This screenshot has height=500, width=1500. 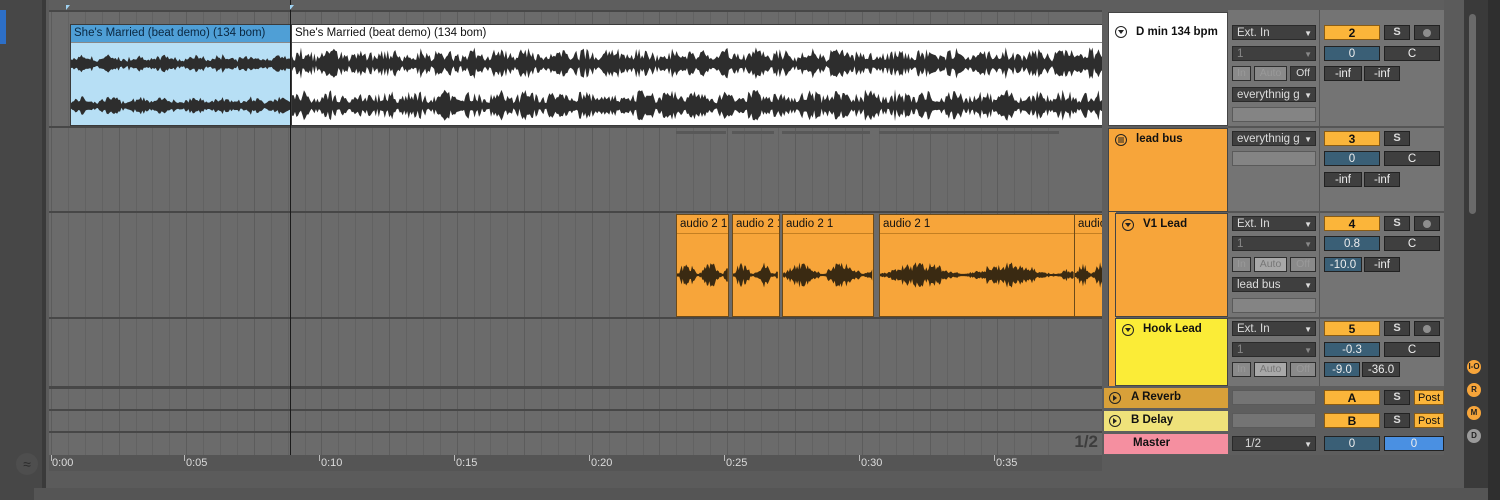 I want to click on volume-value: -0.3, so click(x=1352, y=349).